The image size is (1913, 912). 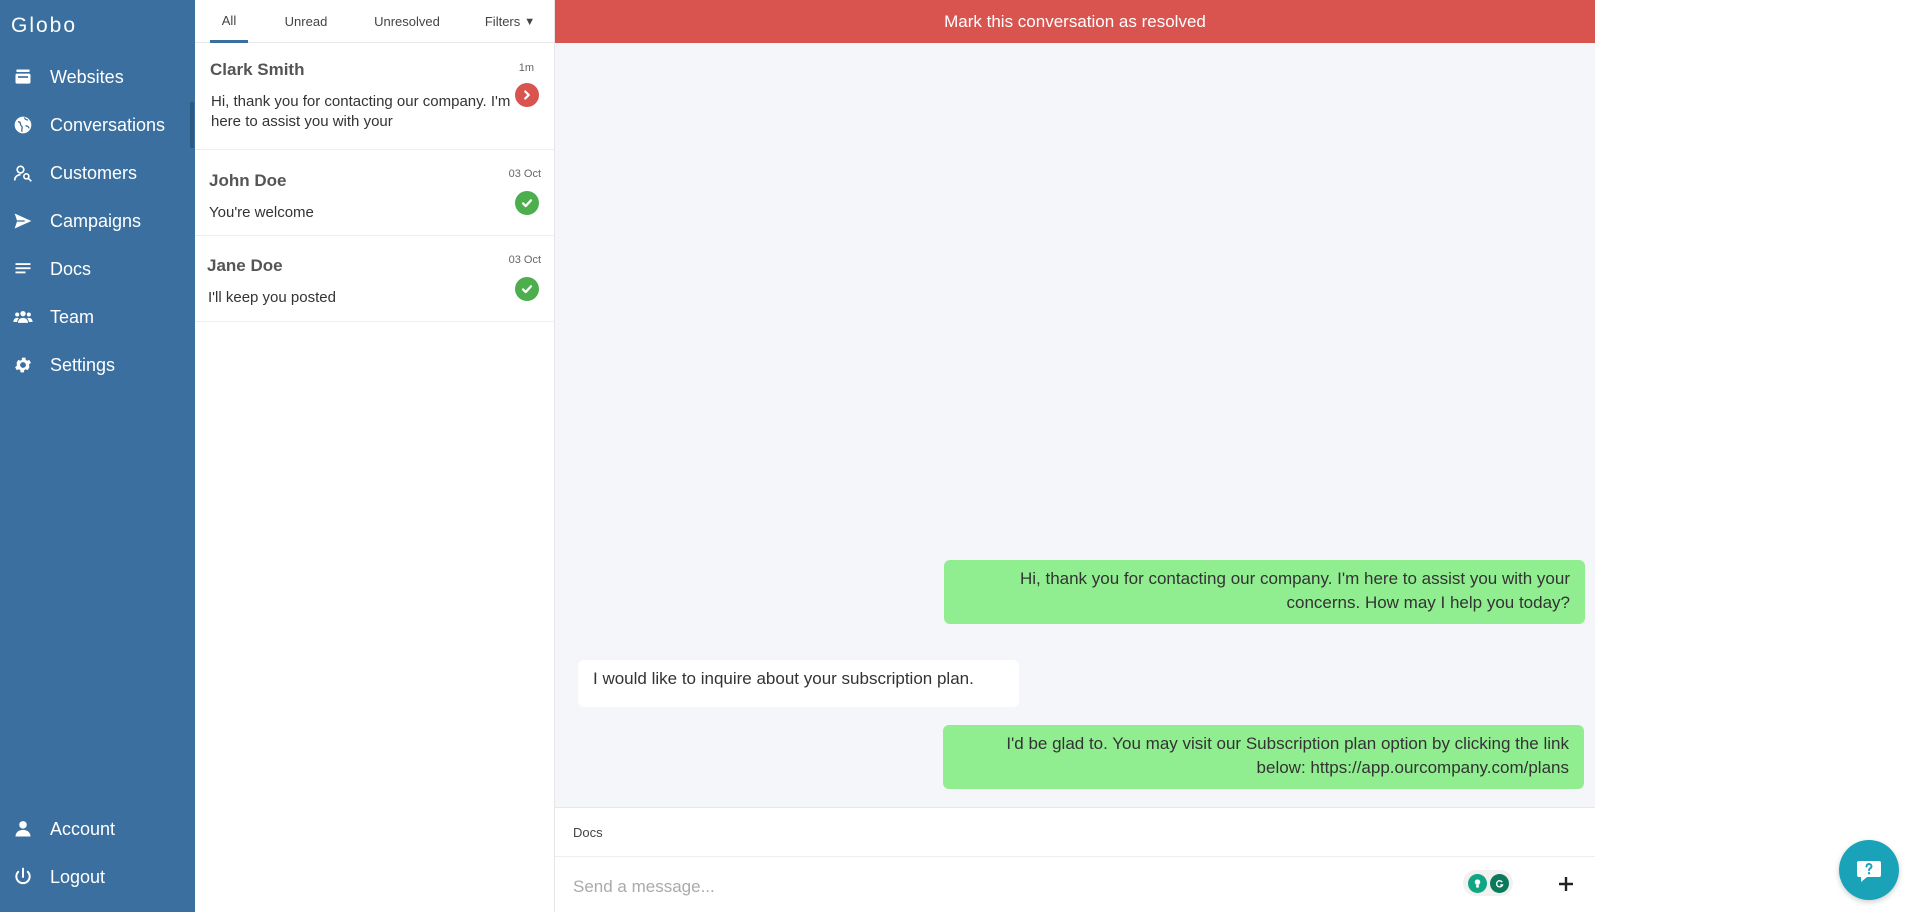 I want to click on filters-dropdown: Filters ▼, so click(x=510, y=21).